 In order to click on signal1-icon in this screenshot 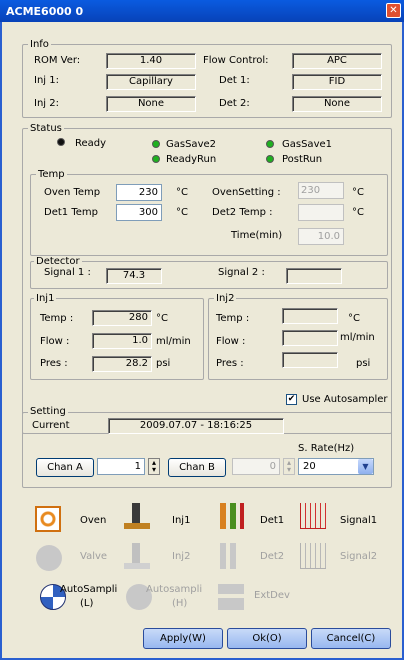, I will do `click(313, 516)`.